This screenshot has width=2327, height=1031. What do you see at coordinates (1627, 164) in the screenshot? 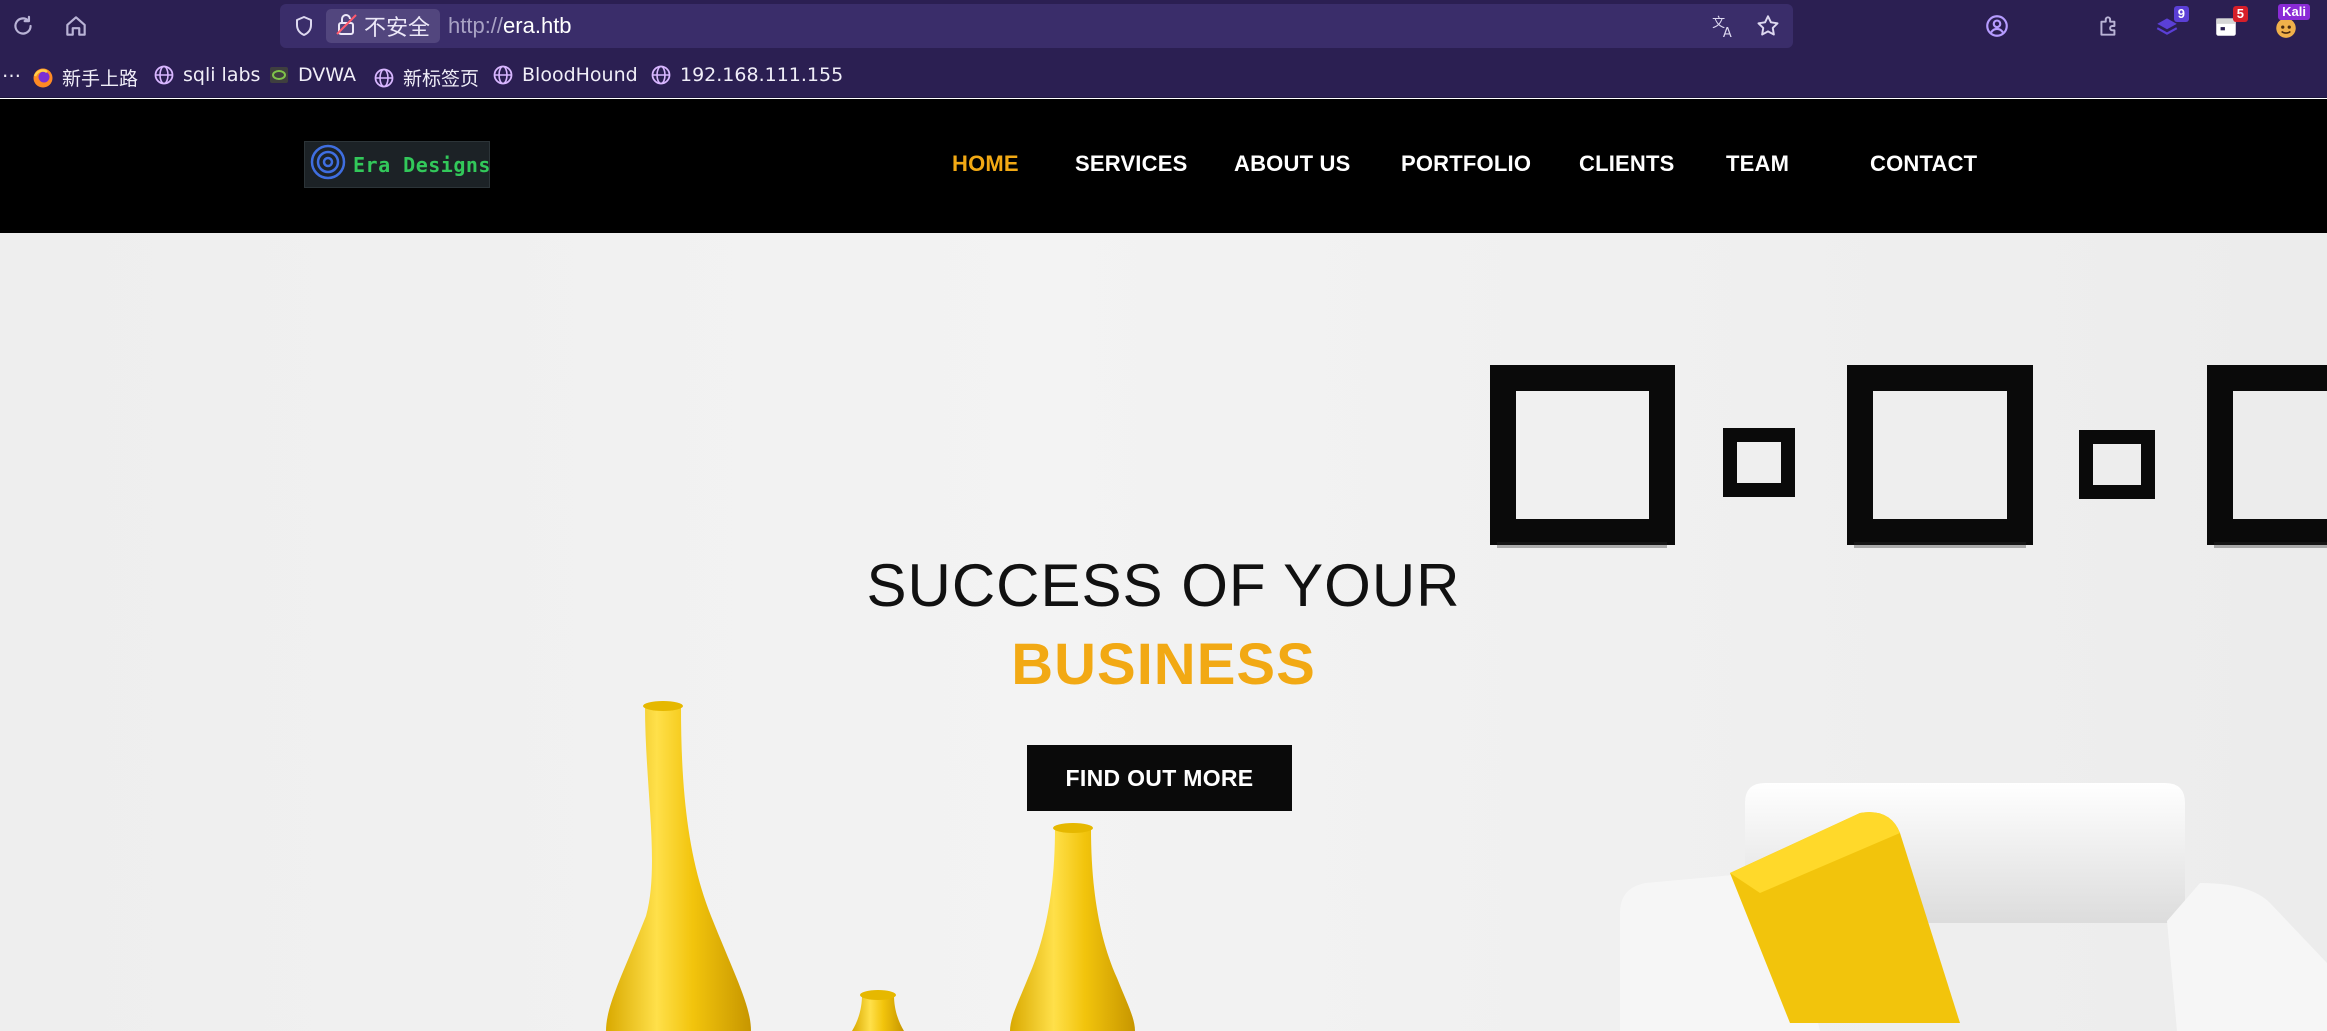
I see `nav-clients: CLIENTS` at bounding box center [1627, 164].